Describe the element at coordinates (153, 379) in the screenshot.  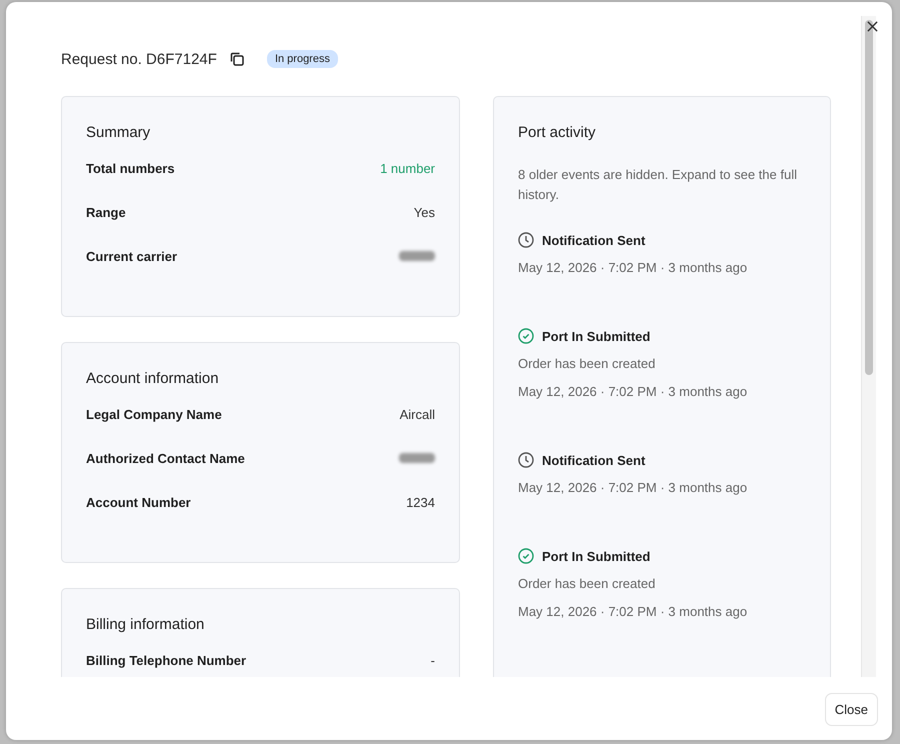
I see `section-title: Account information` at that location.